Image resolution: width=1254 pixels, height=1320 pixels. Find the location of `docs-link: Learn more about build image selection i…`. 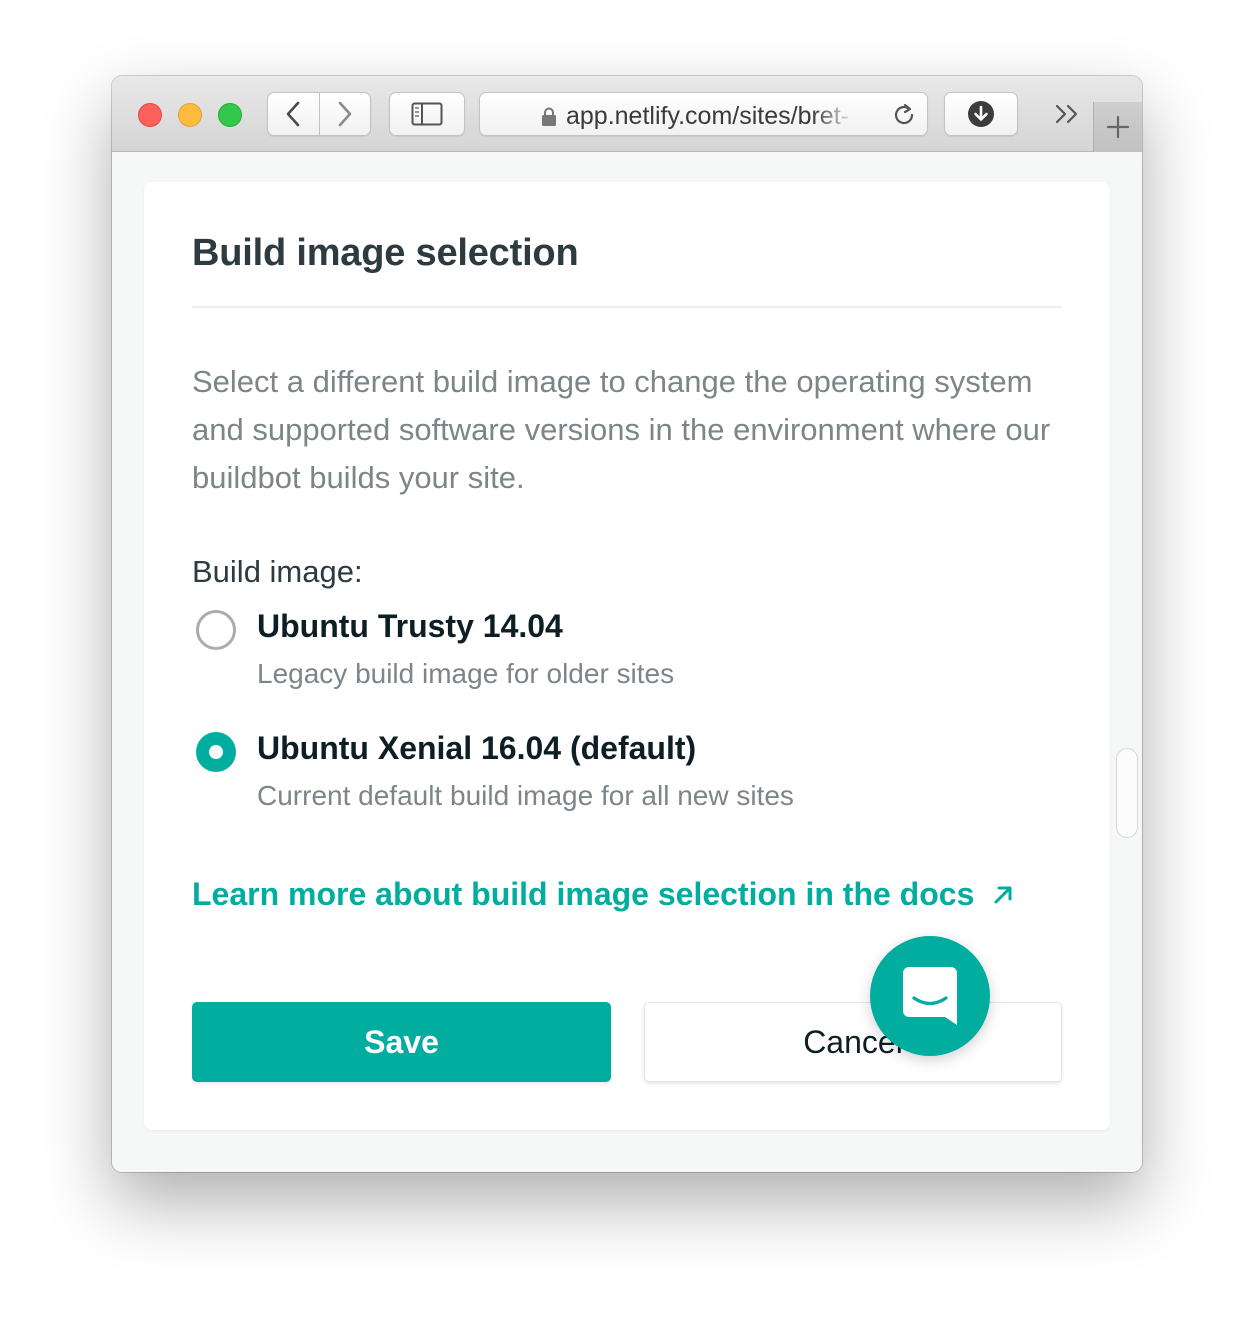

docs-link: Learn more about build image selection i… is located at coordinates (603, 894).